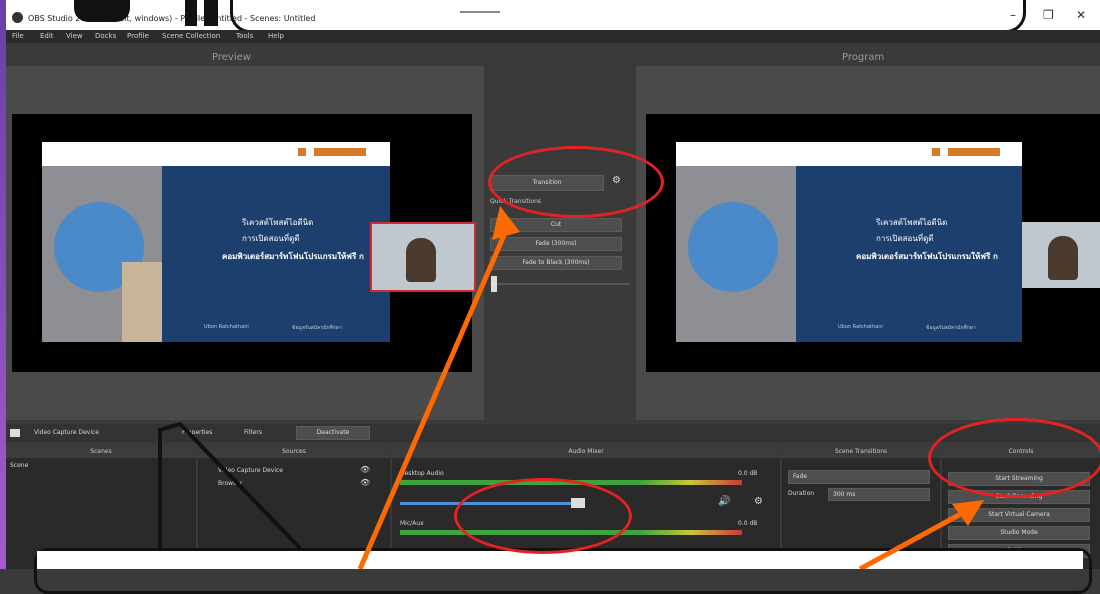  Describe the element at coordinates (434, 397) in the screenshot. I see `annotation-orange-arrow-transition` at that location.